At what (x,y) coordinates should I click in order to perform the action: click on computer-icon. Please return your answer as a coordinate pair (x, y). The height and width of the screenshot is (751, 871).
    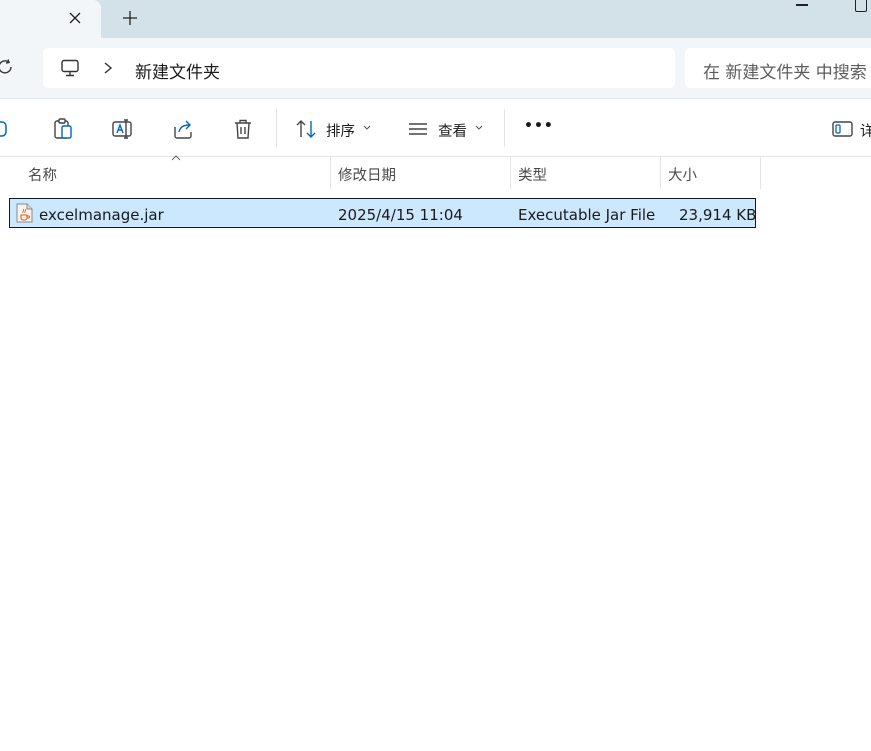
    Looking at the image, I should click on (70, 68).